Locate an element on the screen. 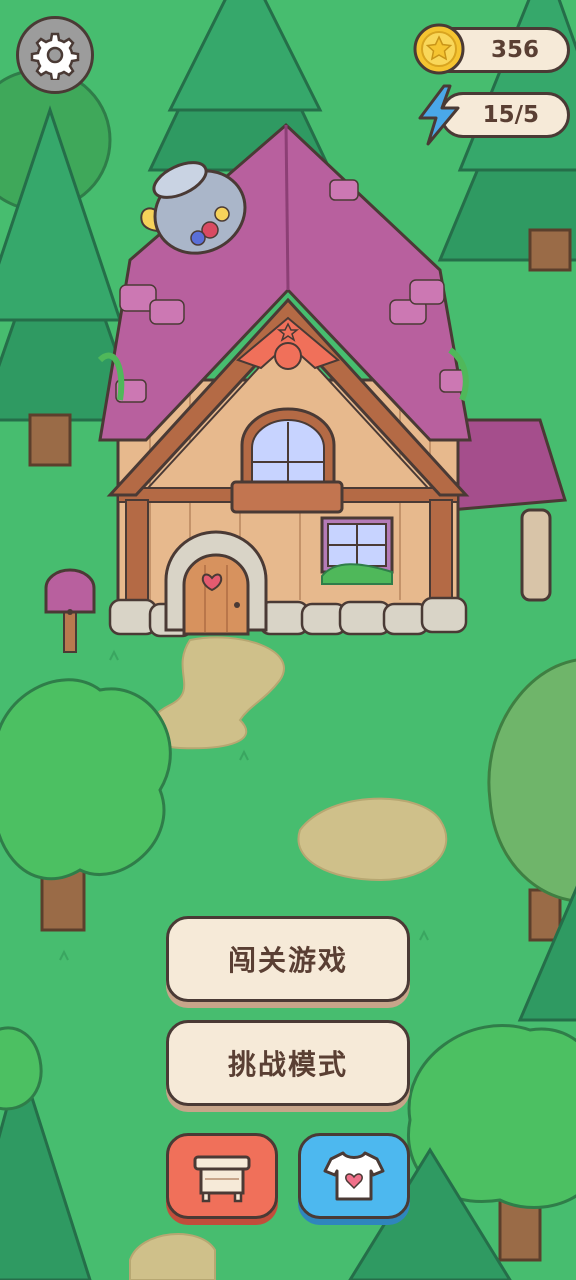 The image size is (576, 1280). challenge-mode-label: 挑战模式 is located at coordinates (287, 1064).